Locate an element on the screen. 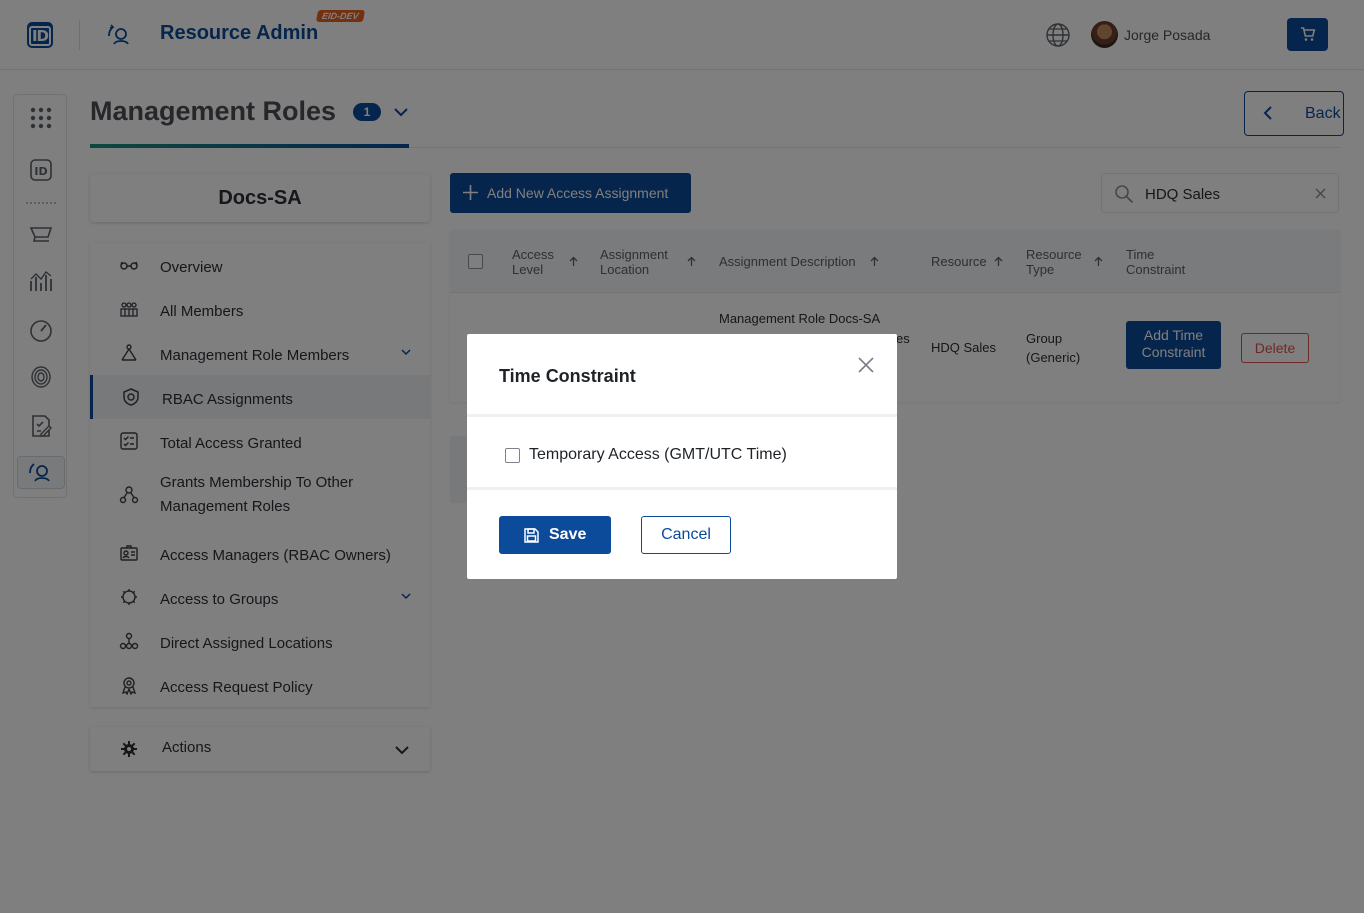 This screenshot has height=913, width=1364. dialog-body: Temporary Access (GMT/UTC Time) is located at coordinates (682, 455).